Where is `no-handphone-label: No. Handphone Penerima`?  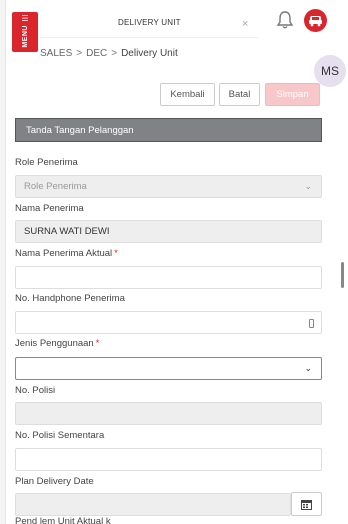 no-handphone-label: No. Handphone Penerima is located at coordinates (70, 298).